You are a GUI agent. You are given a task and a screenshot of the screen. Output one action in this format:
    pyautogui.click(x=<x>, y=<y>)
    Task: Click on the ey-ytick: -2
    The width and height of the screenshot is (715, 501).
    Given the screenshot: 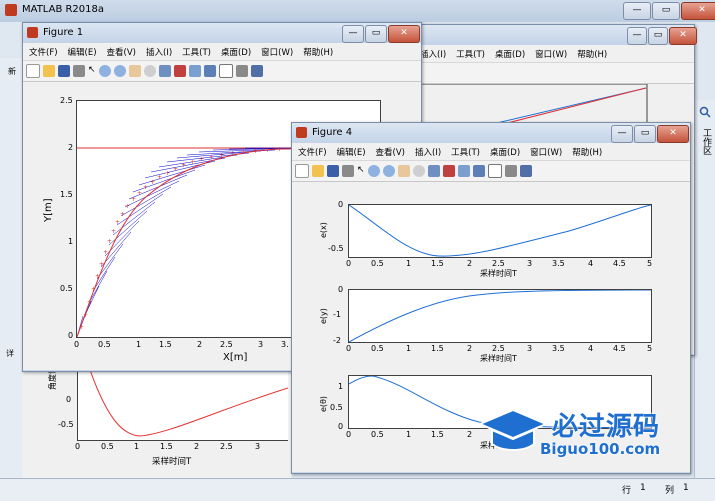 What is the action you would take?
    pyautogui.click(x=337, y=340)
    